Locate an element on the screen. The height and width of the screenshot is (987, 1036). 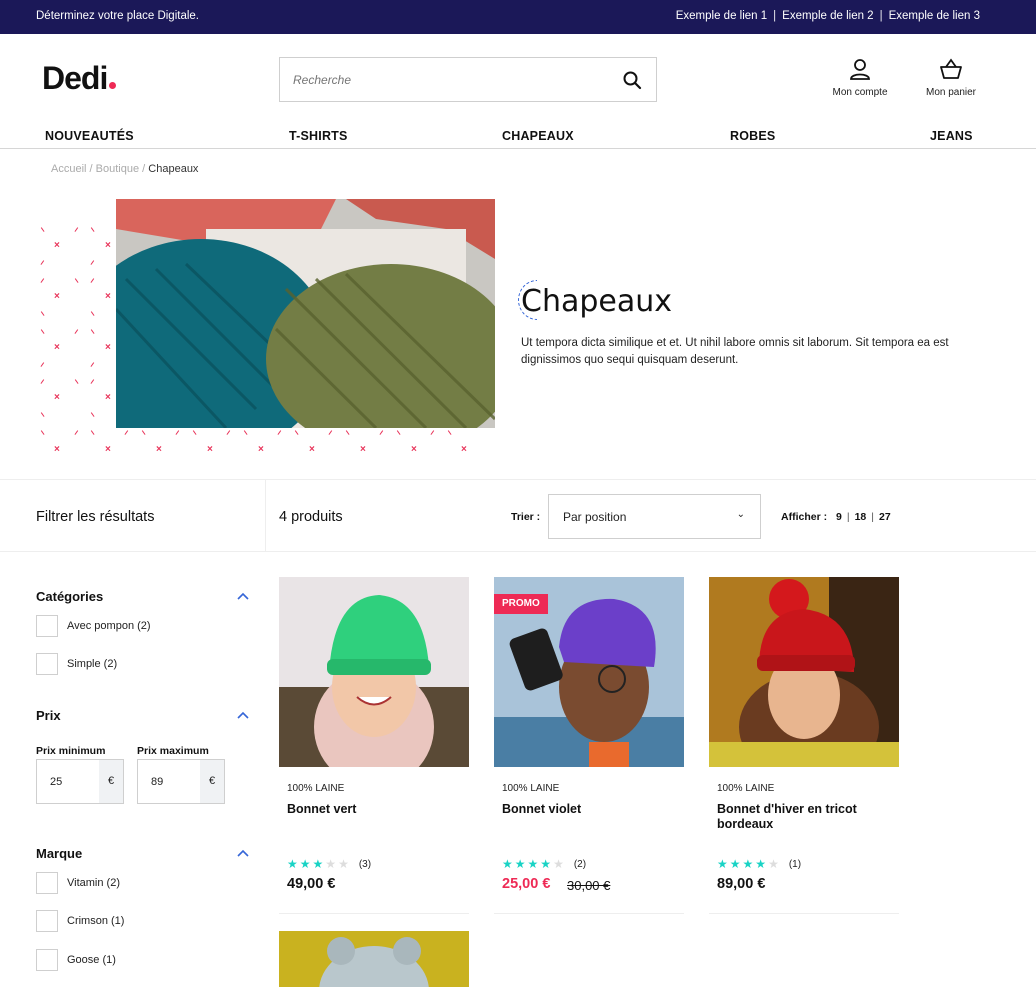
cart-label: Mon panier is located at coordinates (951, 92).